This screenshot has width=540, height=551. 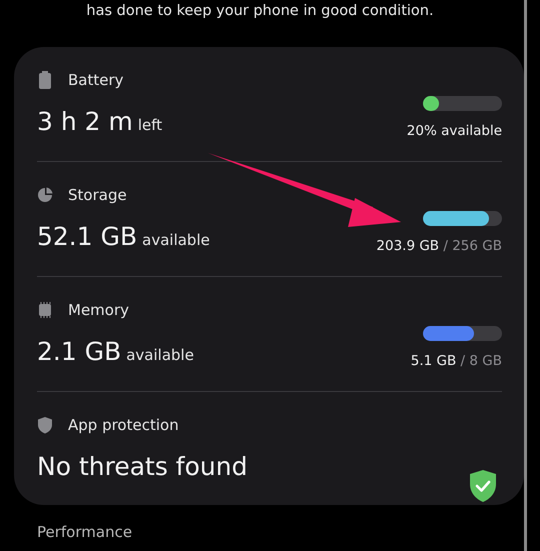 What do you see at coordinates (260, 11) in the screenshot?
I see `intro-text: has done to keep your phone in good condition.` at bounding box center [260, 11].